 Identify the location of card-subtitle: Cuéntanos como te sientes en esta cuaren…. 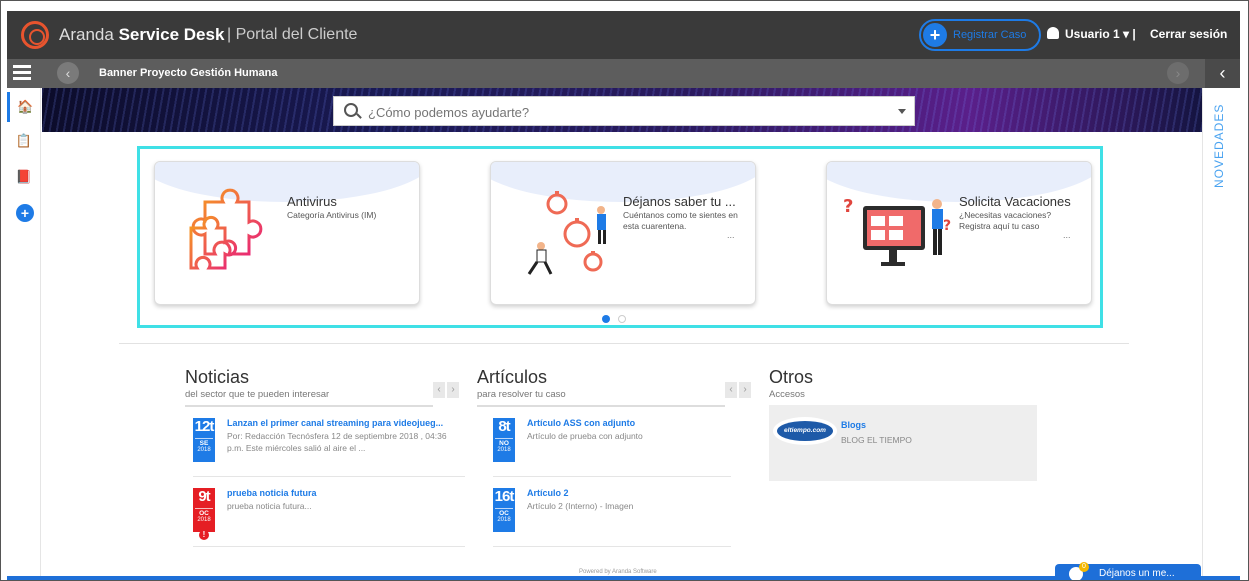
(680, 220).